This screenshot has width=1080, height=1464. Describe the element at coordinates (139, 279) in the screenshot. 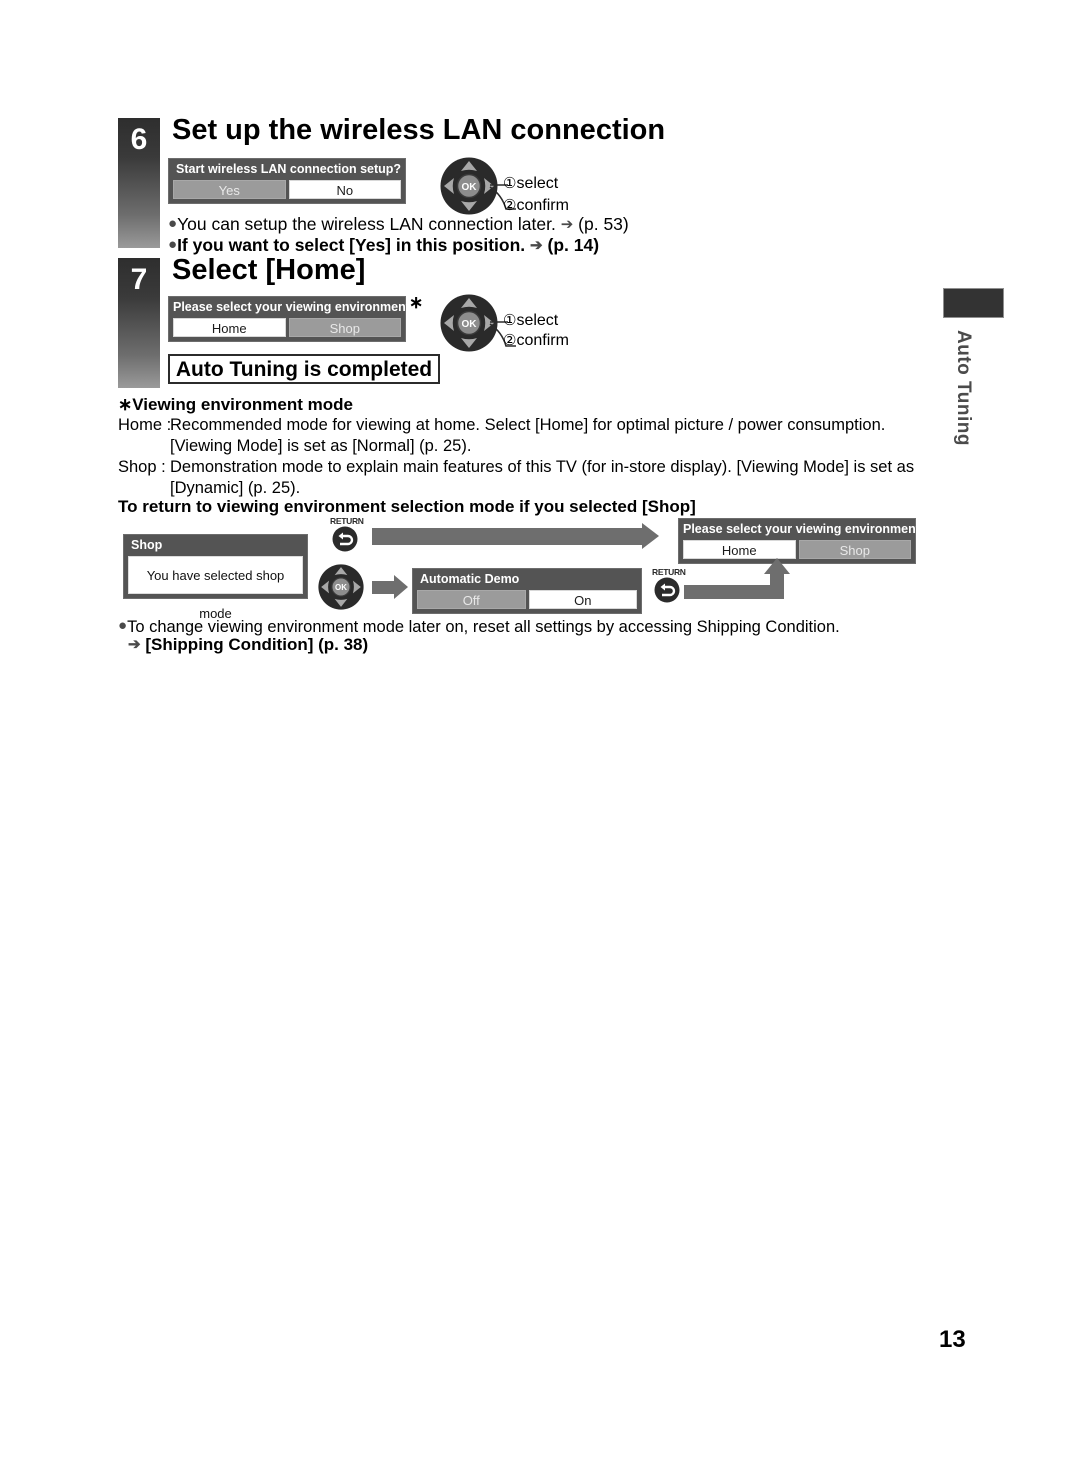

I see `step-7-number: 7` at that location.